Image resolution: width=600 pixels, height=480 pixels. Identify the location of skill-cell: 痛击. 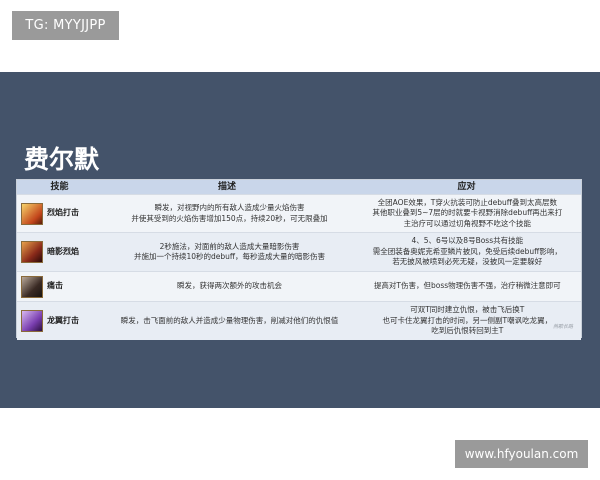
(61, 286).